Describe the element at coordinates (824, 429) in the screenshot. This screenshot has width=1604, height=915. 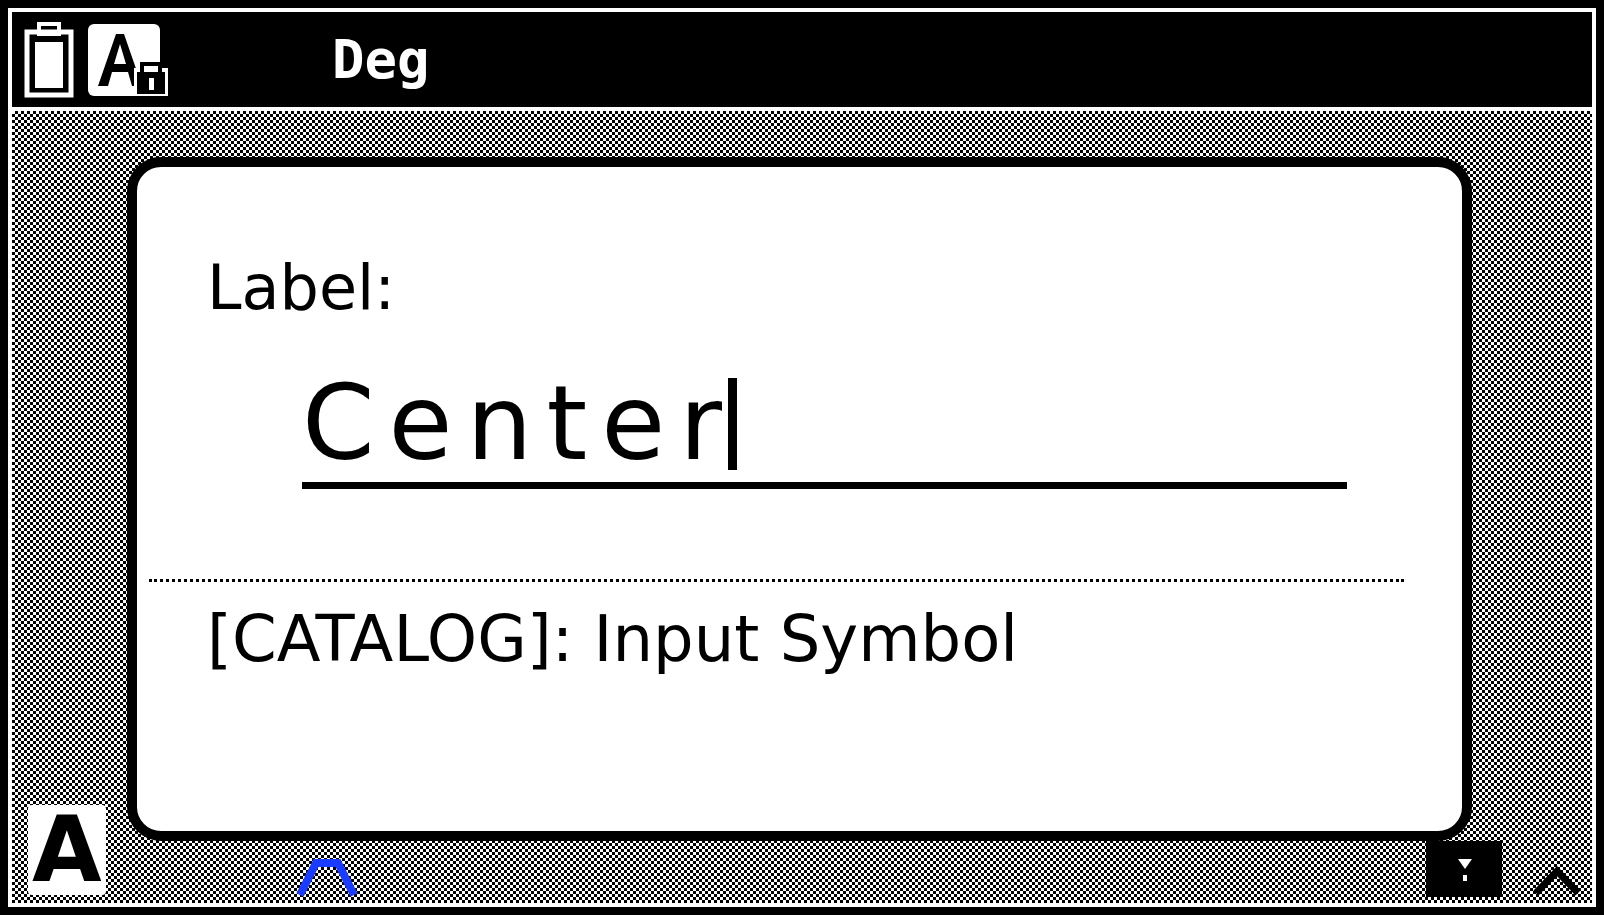
I see `label-input-field: Center` at that location.